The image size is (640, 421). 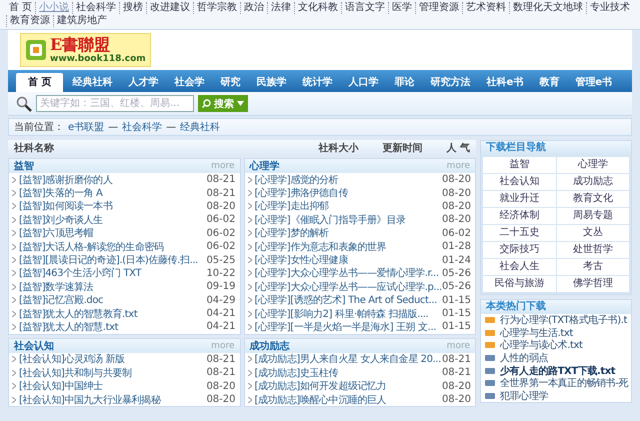 What do you see at coordinates (112, 219) in the screenshot?
I see `book-link: [益智]刘少奇谈人生` at bounding box center [112, 219].